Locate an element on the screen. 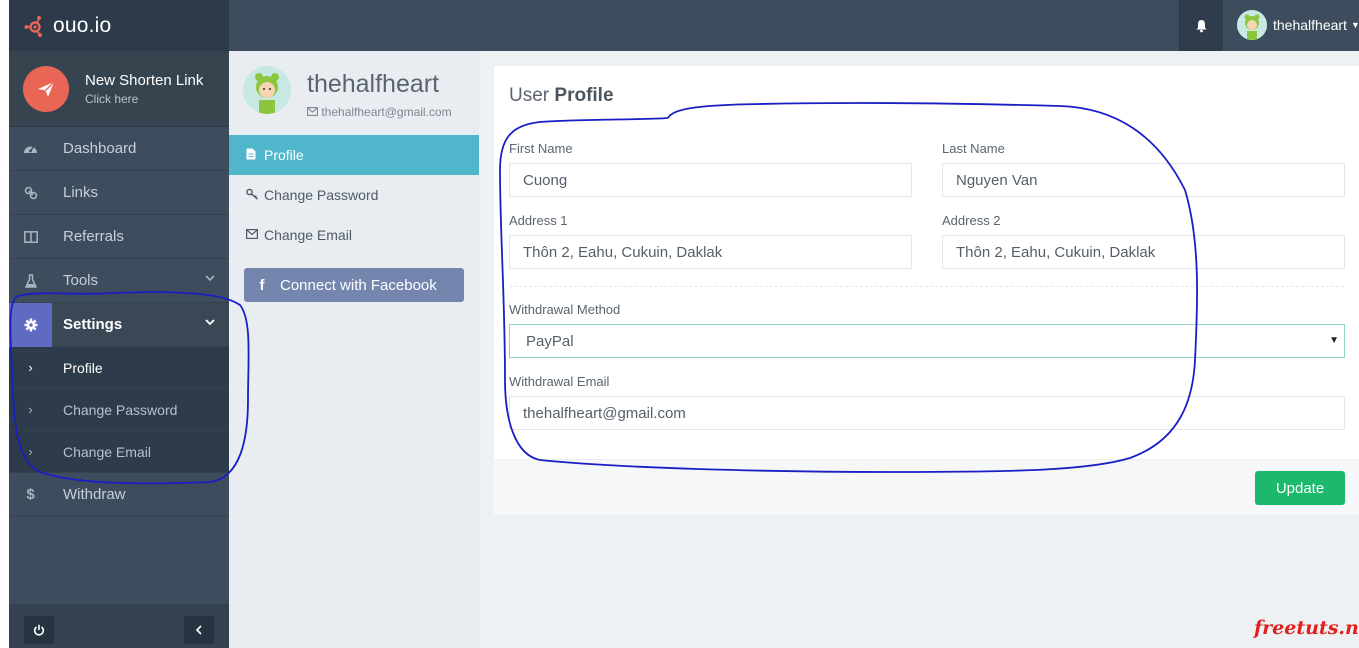 This screenshot has width=1359, height=648. brand: ouo.io is located at coordinates (119, 25).